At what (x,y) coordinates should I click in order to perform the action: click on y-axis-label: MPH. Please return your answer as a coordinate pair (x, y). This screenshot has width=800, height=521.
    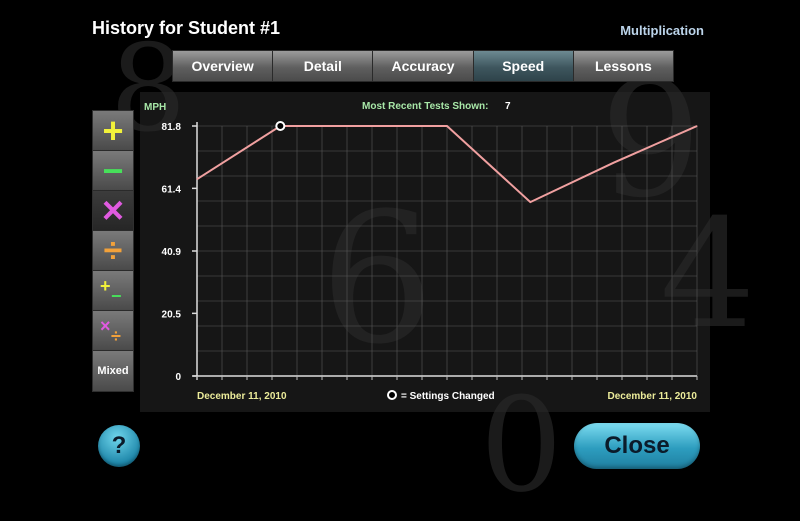
    Looking at the image, I should click on (155, 107).